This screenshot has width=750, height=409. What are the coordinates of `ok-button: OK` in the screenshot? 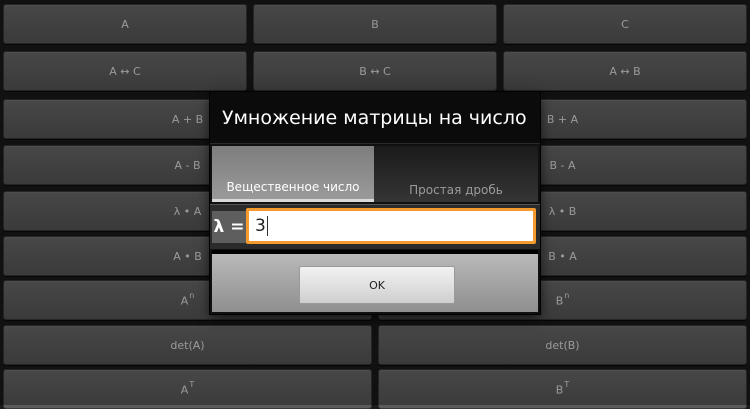 It's located at (377, 285).